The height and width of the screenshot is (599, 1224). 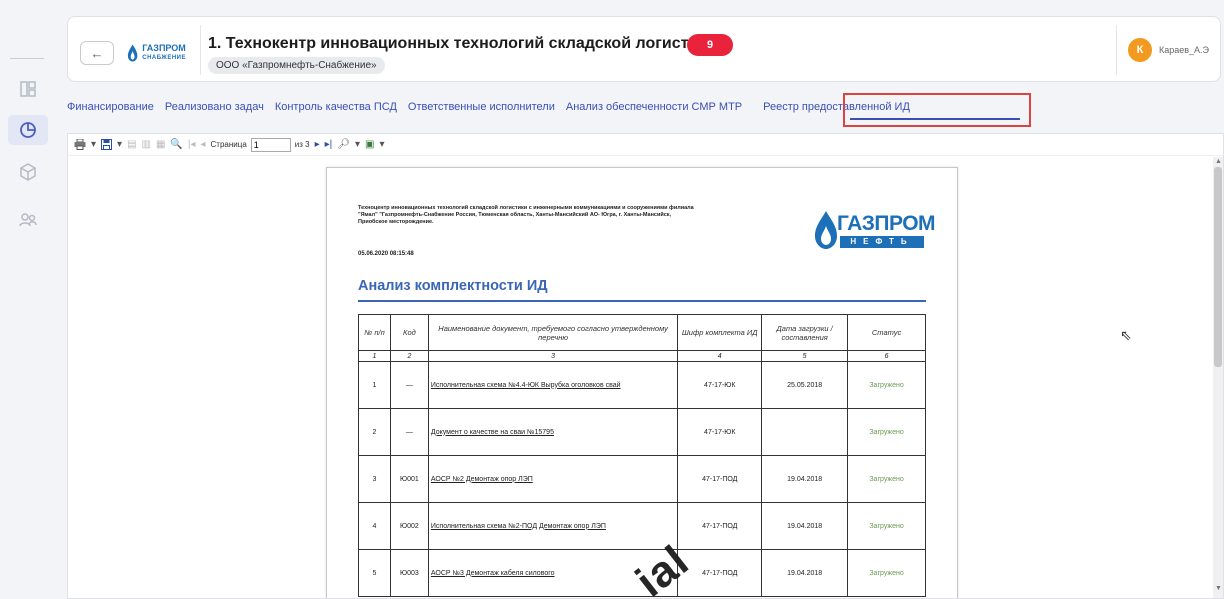 I want to click on header-divider, so click(x=200, y=50).